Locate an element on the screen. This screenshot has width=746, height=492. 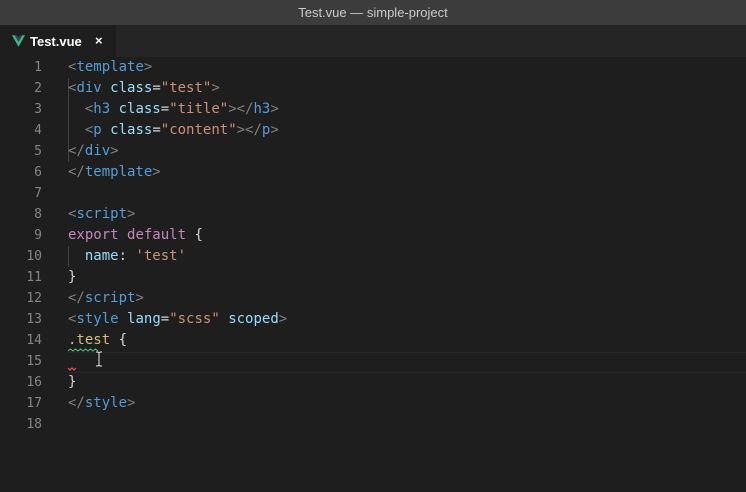
line-number: 14 is located at coordinates (34, 340).